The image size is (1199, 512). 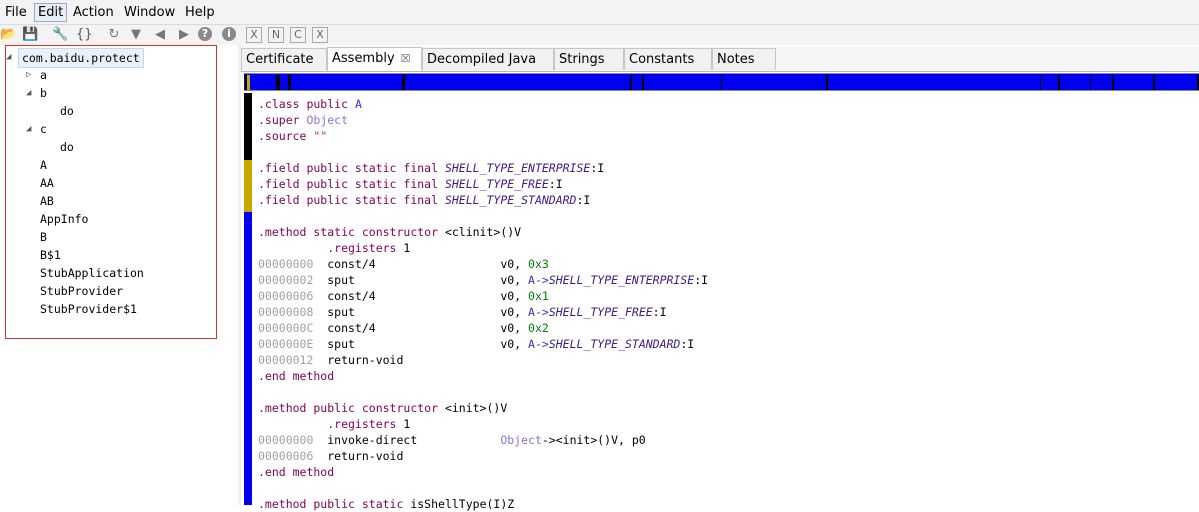 I want to click on comment-icon: N, so click(x=276, y=35).